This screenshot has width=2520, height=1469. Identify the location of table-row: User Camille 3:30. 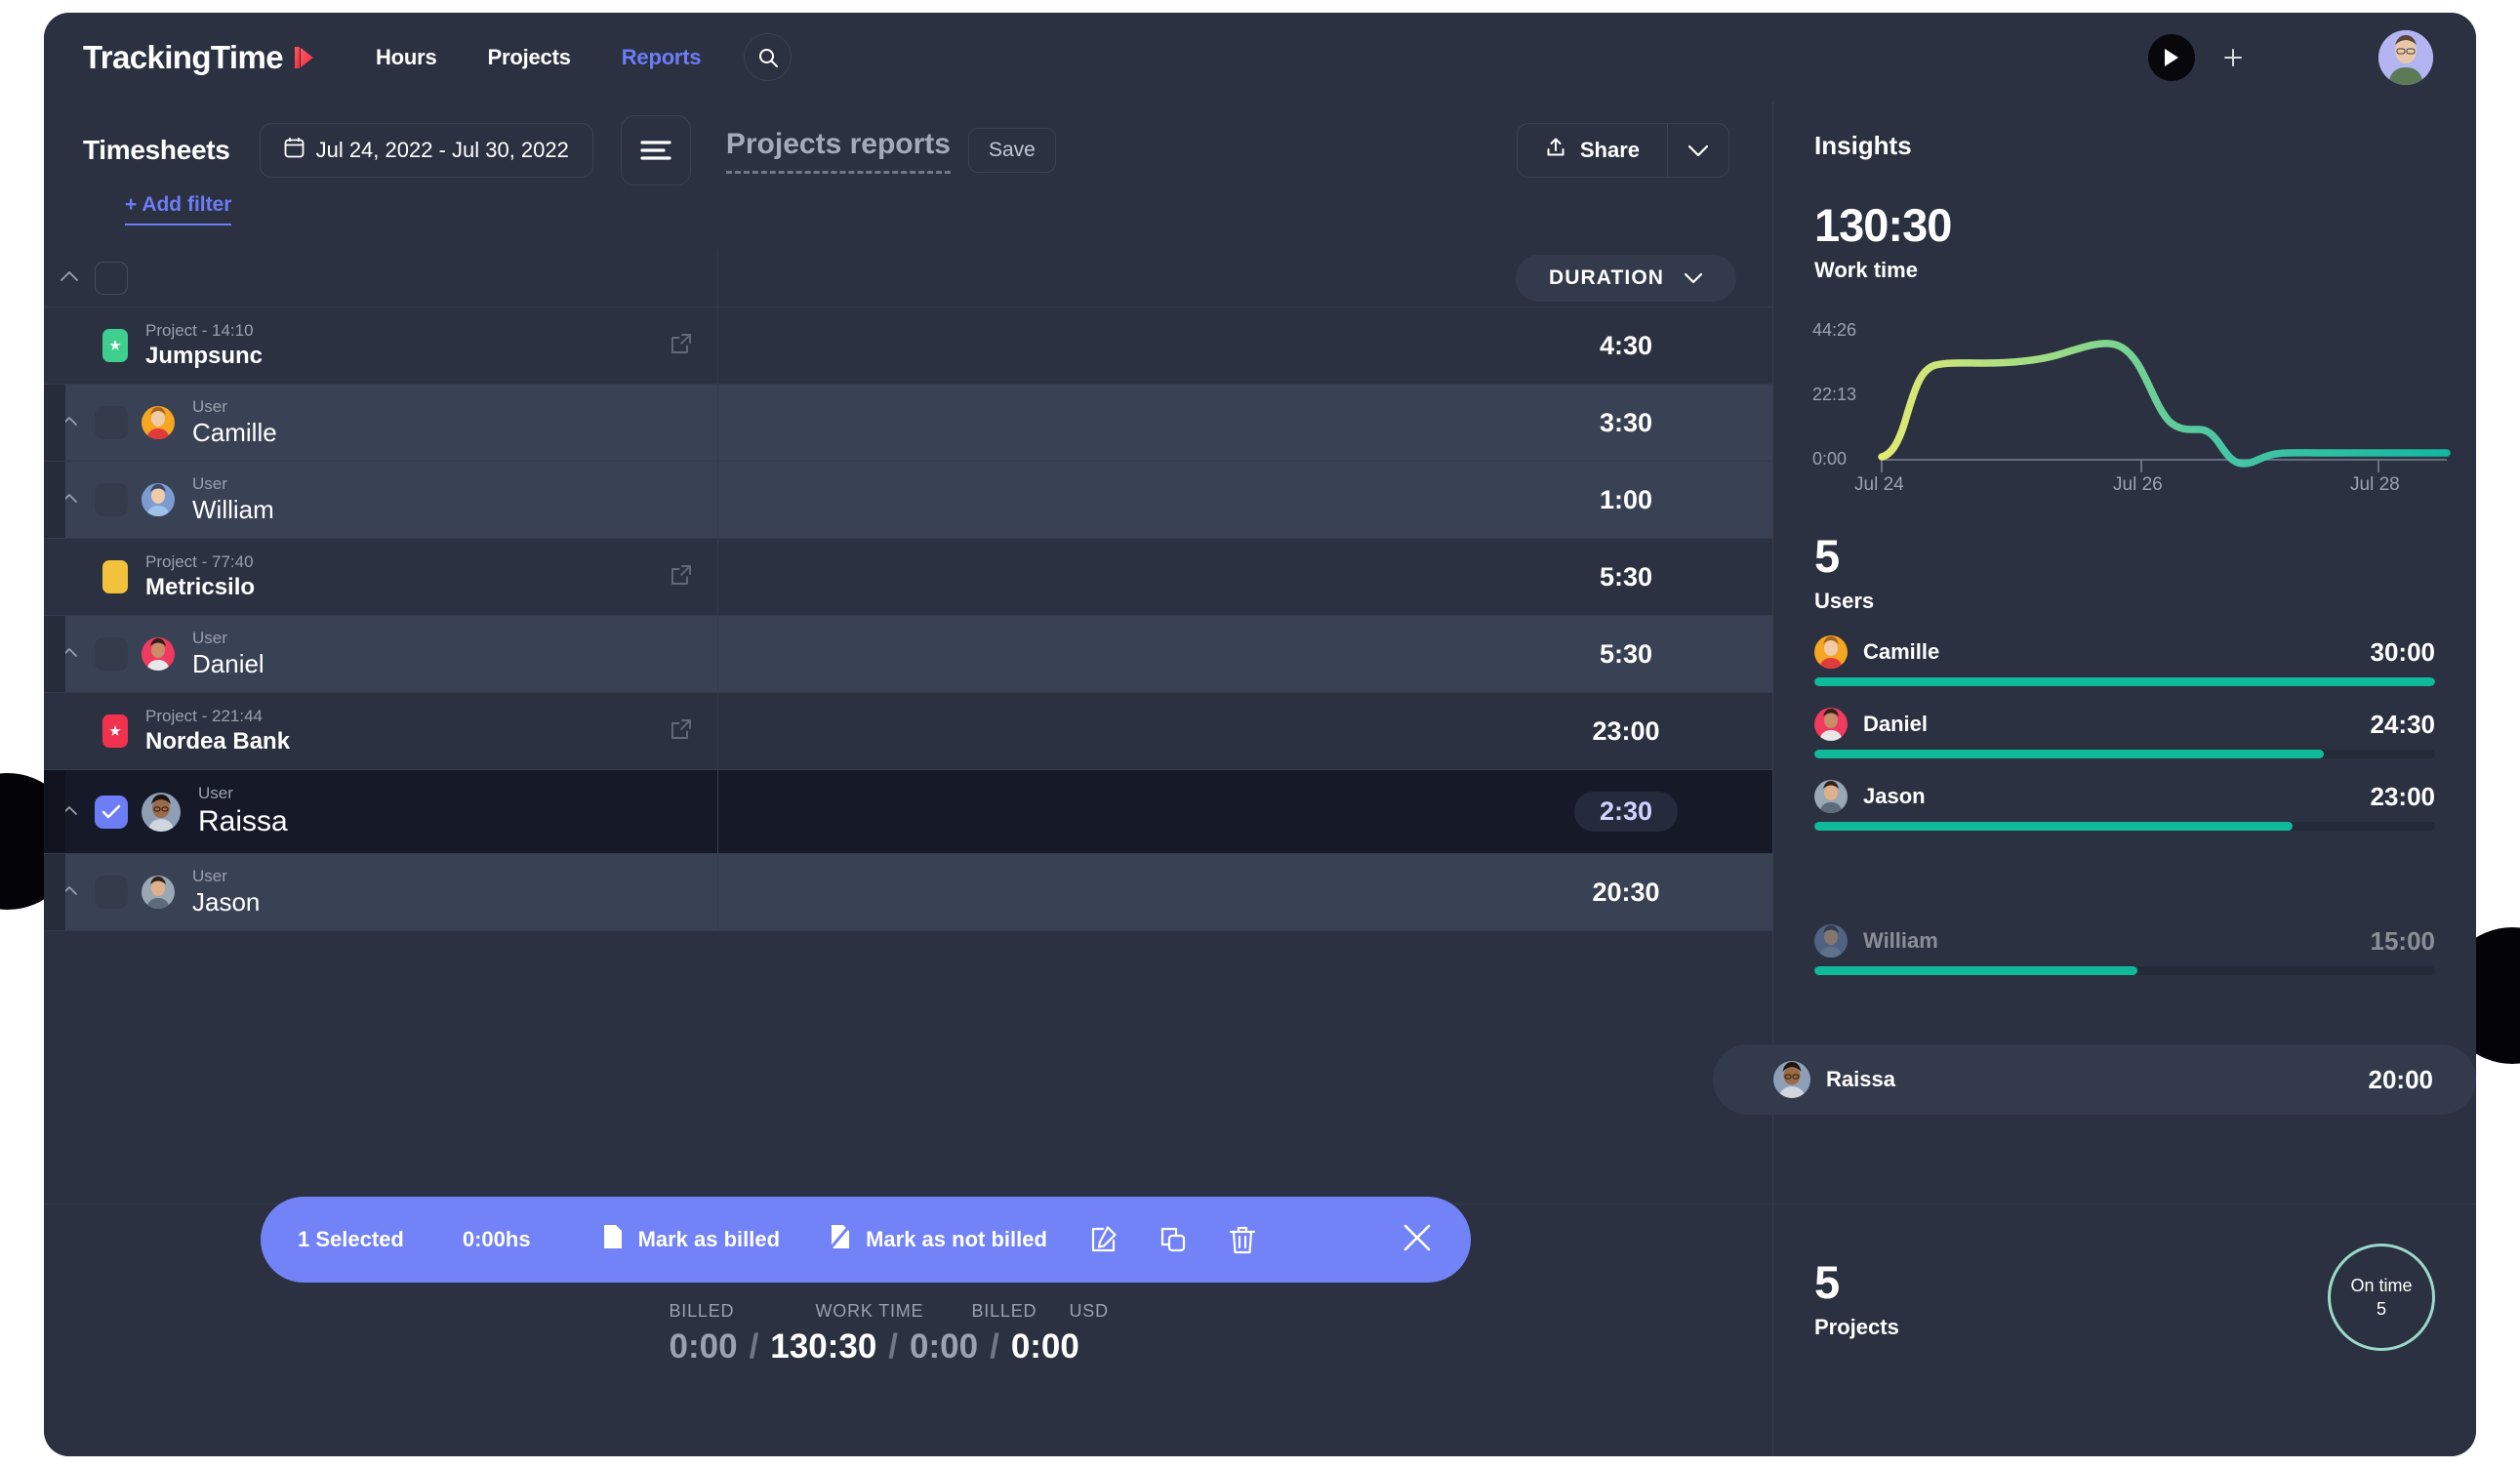
(908, 423).